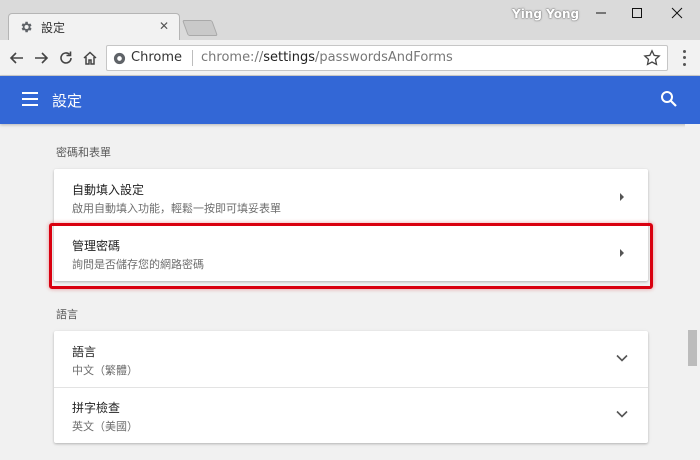 The image size is (700, 460). I want to click on maximize-icon, so click(637, 13).